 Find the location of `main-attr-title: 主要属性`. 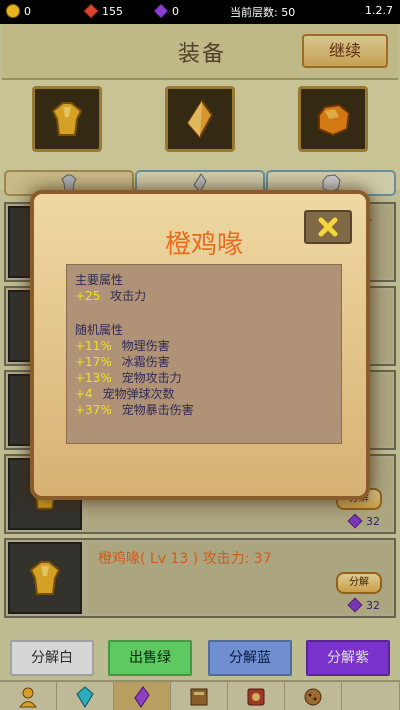

main-attr-title: 主要属性 is located at coordinates (99, 280).